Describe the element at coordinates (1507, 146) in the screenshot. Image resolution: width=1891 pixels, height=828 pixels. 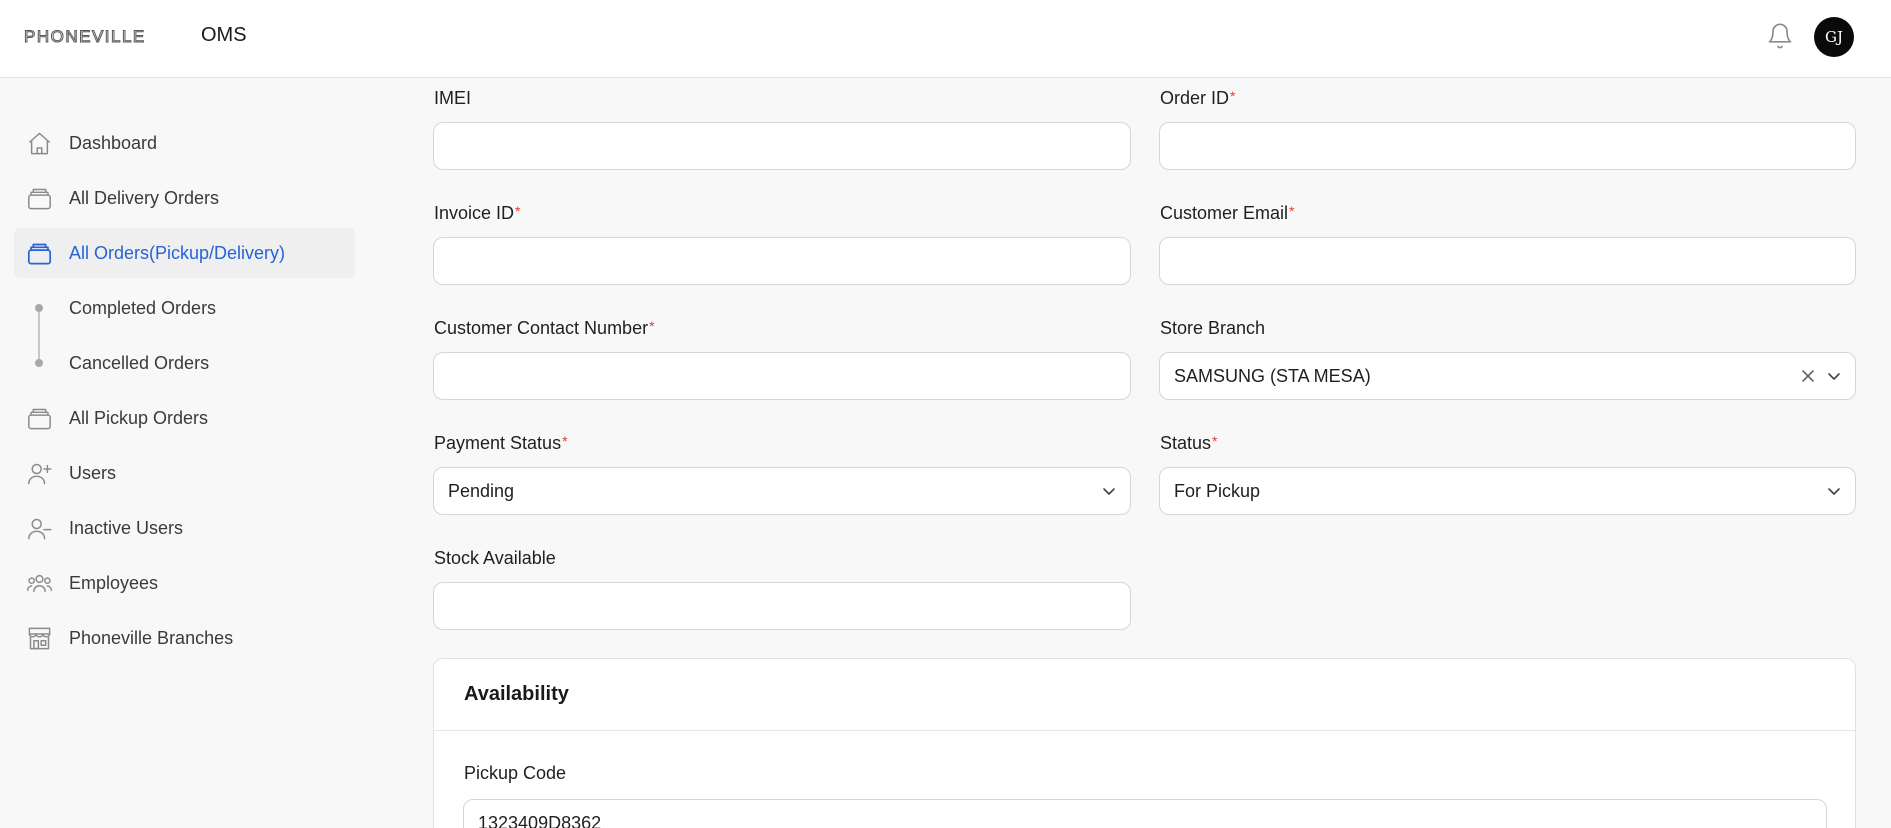
I see `order-id-input` at that location.